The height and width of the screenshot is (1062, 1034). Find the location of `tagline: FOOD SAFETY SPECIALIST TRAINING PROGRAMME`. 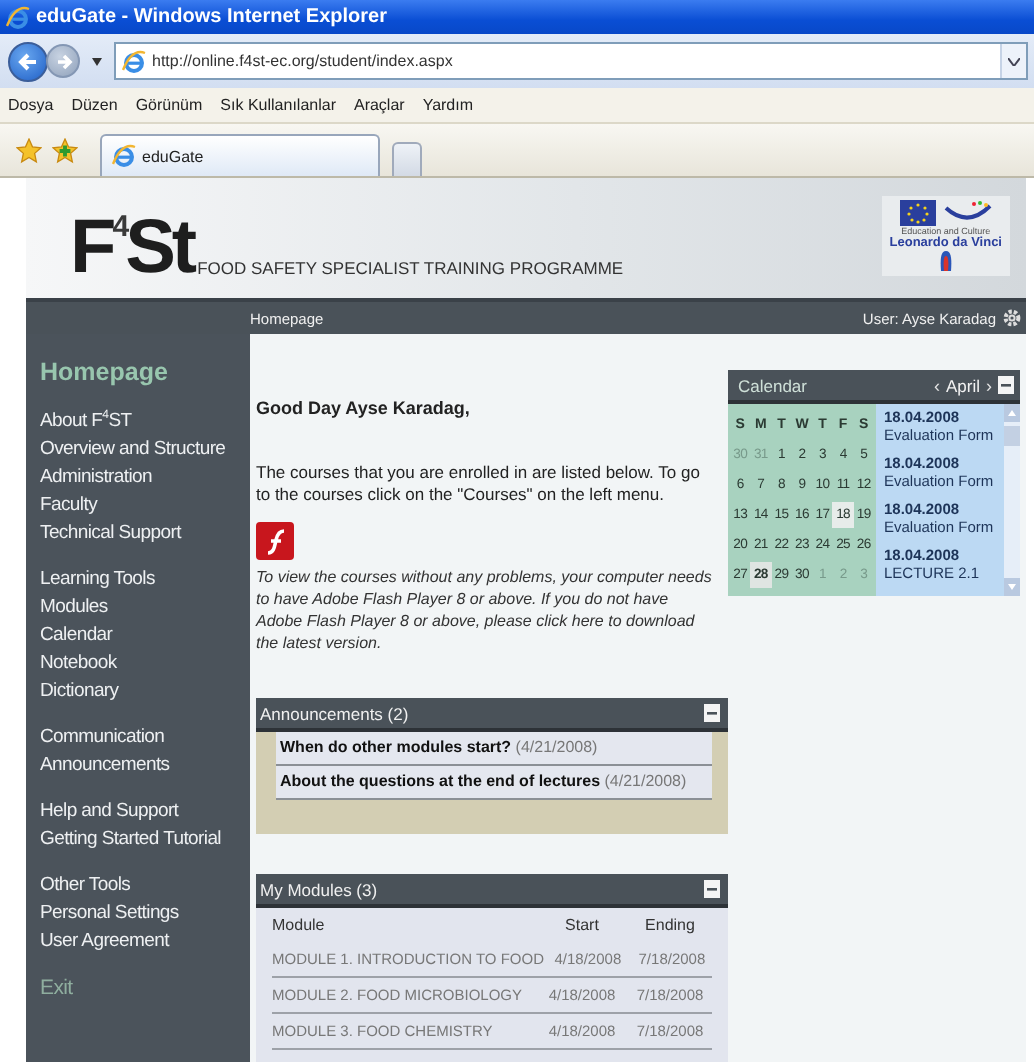

tagline: FOOD SAFETY SPECIALIST TRAINING PROGRAMME is located at coordinates (410, 268).